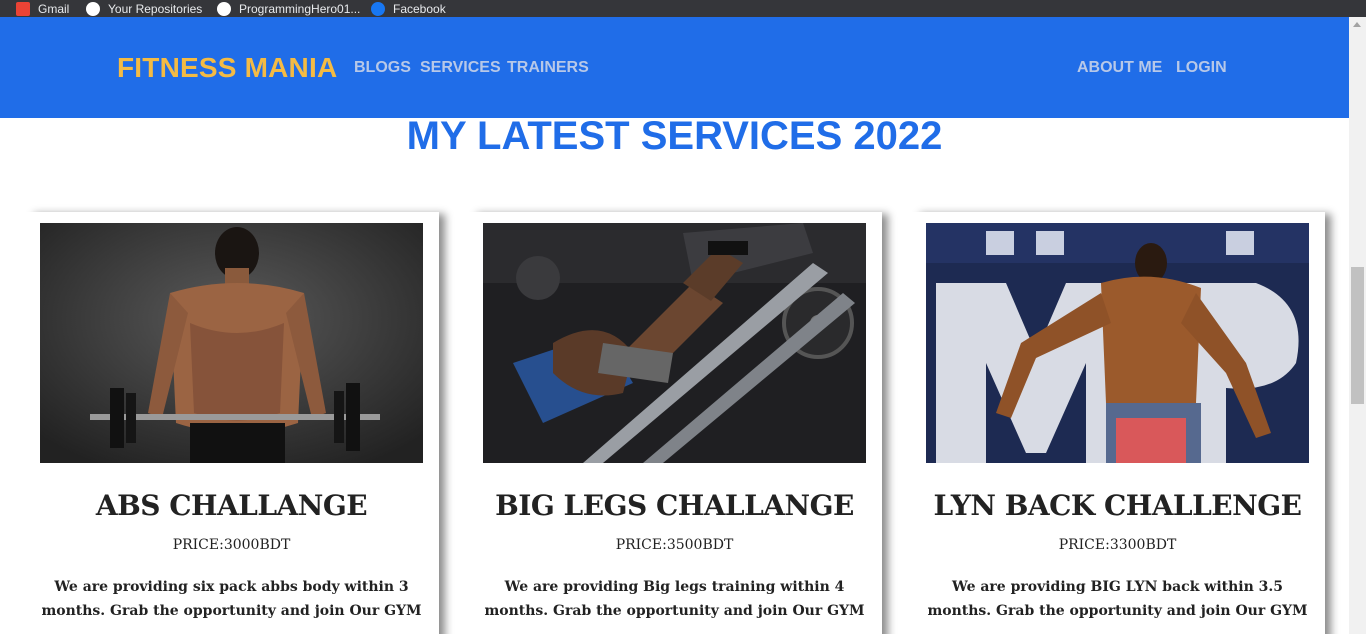 This screenshot has width=1366, height=634. Describe the element at coordinates (419, 8) in the screenshot. I see `bookmark-label: Facebook` at that location.